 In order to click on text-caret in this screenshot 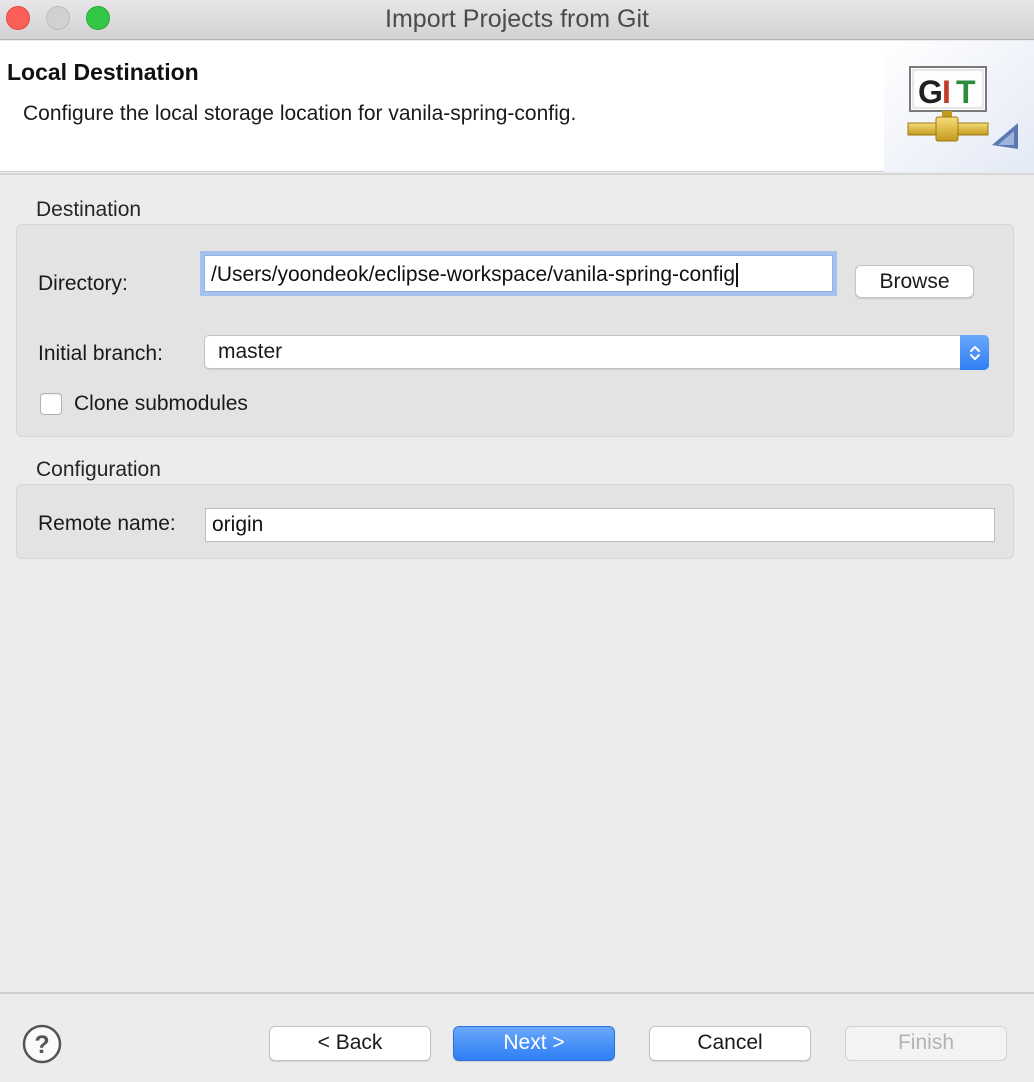, I will do `click(737, 275)`.